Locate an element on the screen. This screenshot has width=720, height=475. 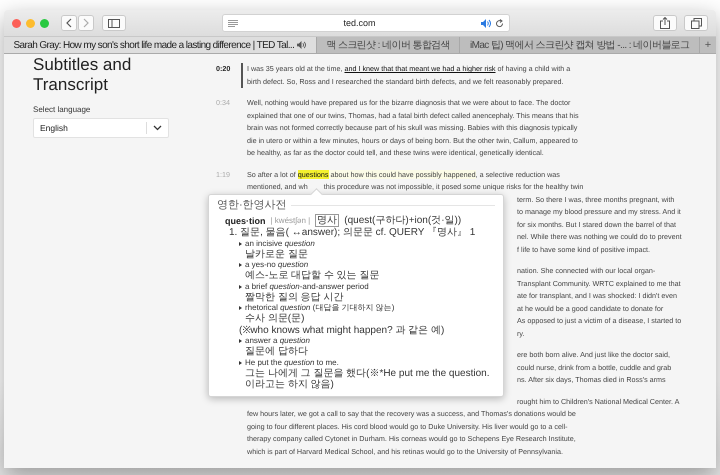
reader-icon is located at coordinates (233, 23).